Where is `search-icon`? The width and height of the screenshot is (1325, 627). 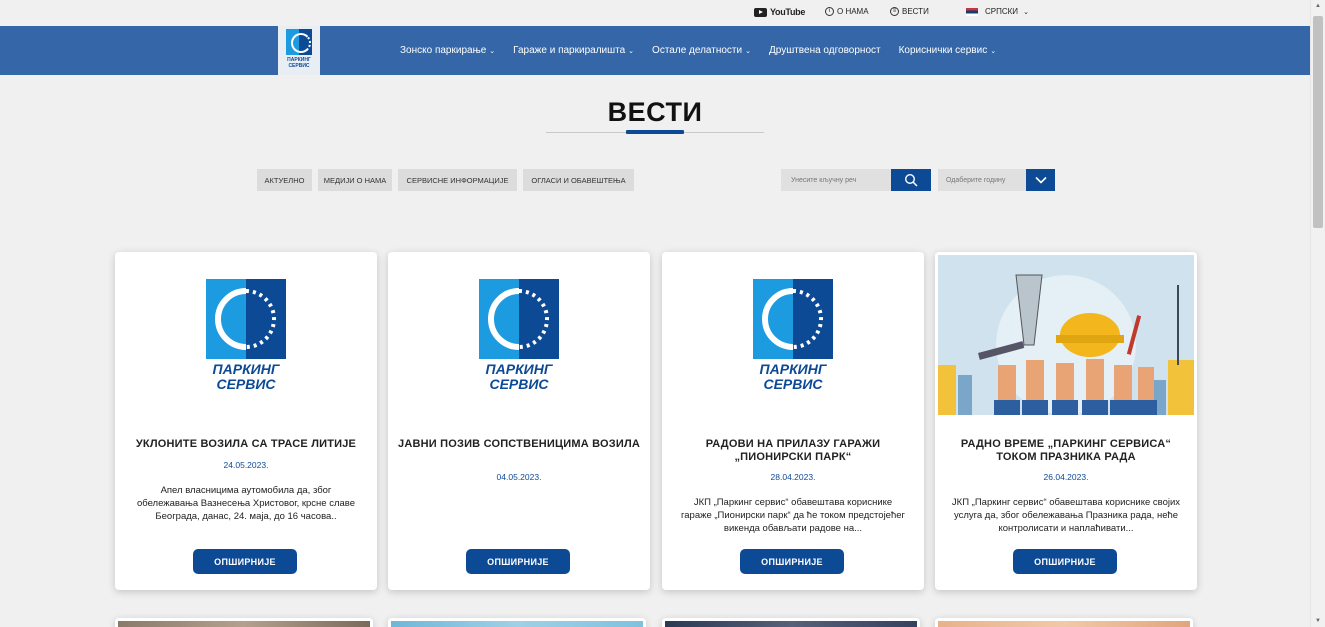
search-icon is located at coordinates (911, 180).